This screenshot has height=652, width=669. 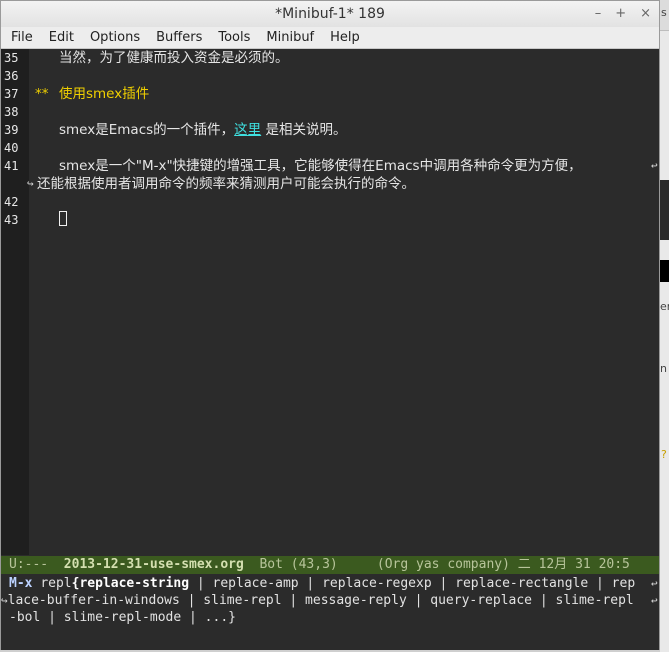 I want to click on doc-link: 这里, so click(x=247, y=130).